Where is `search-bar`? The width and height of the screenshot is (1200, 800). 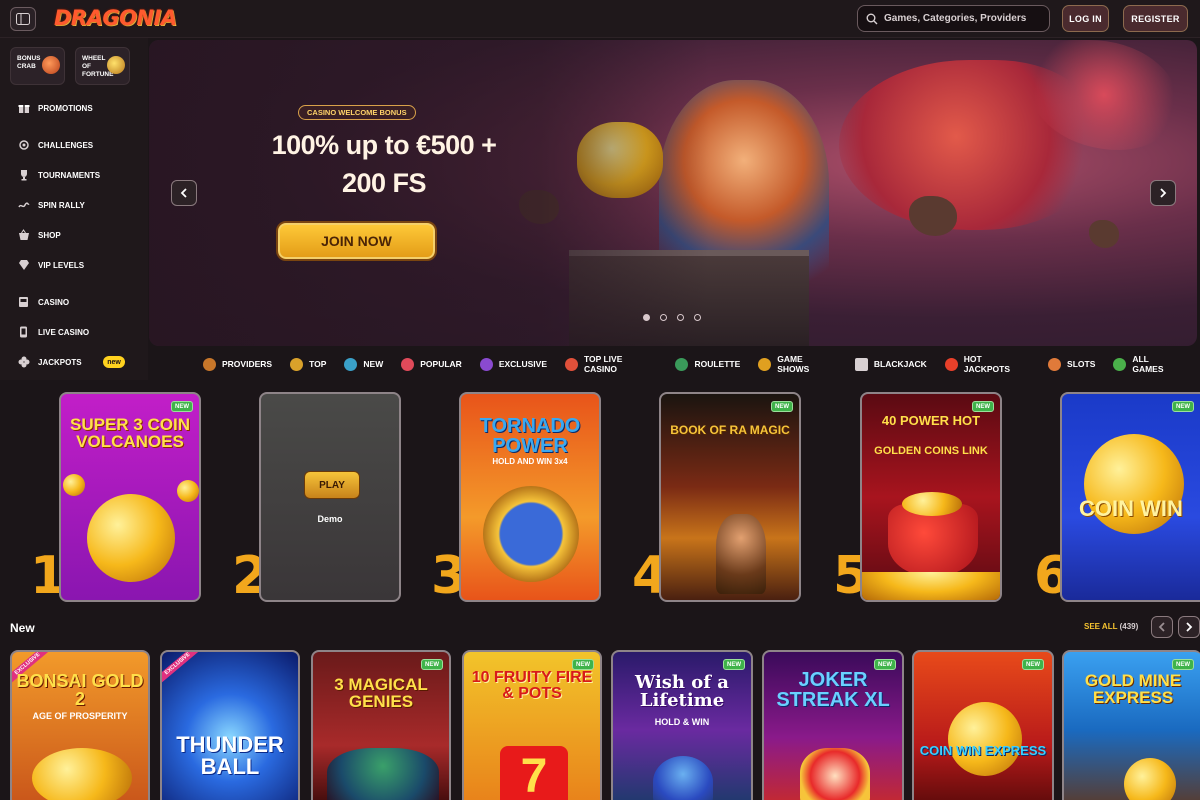 search-bar is located at coordinates (953, 18).